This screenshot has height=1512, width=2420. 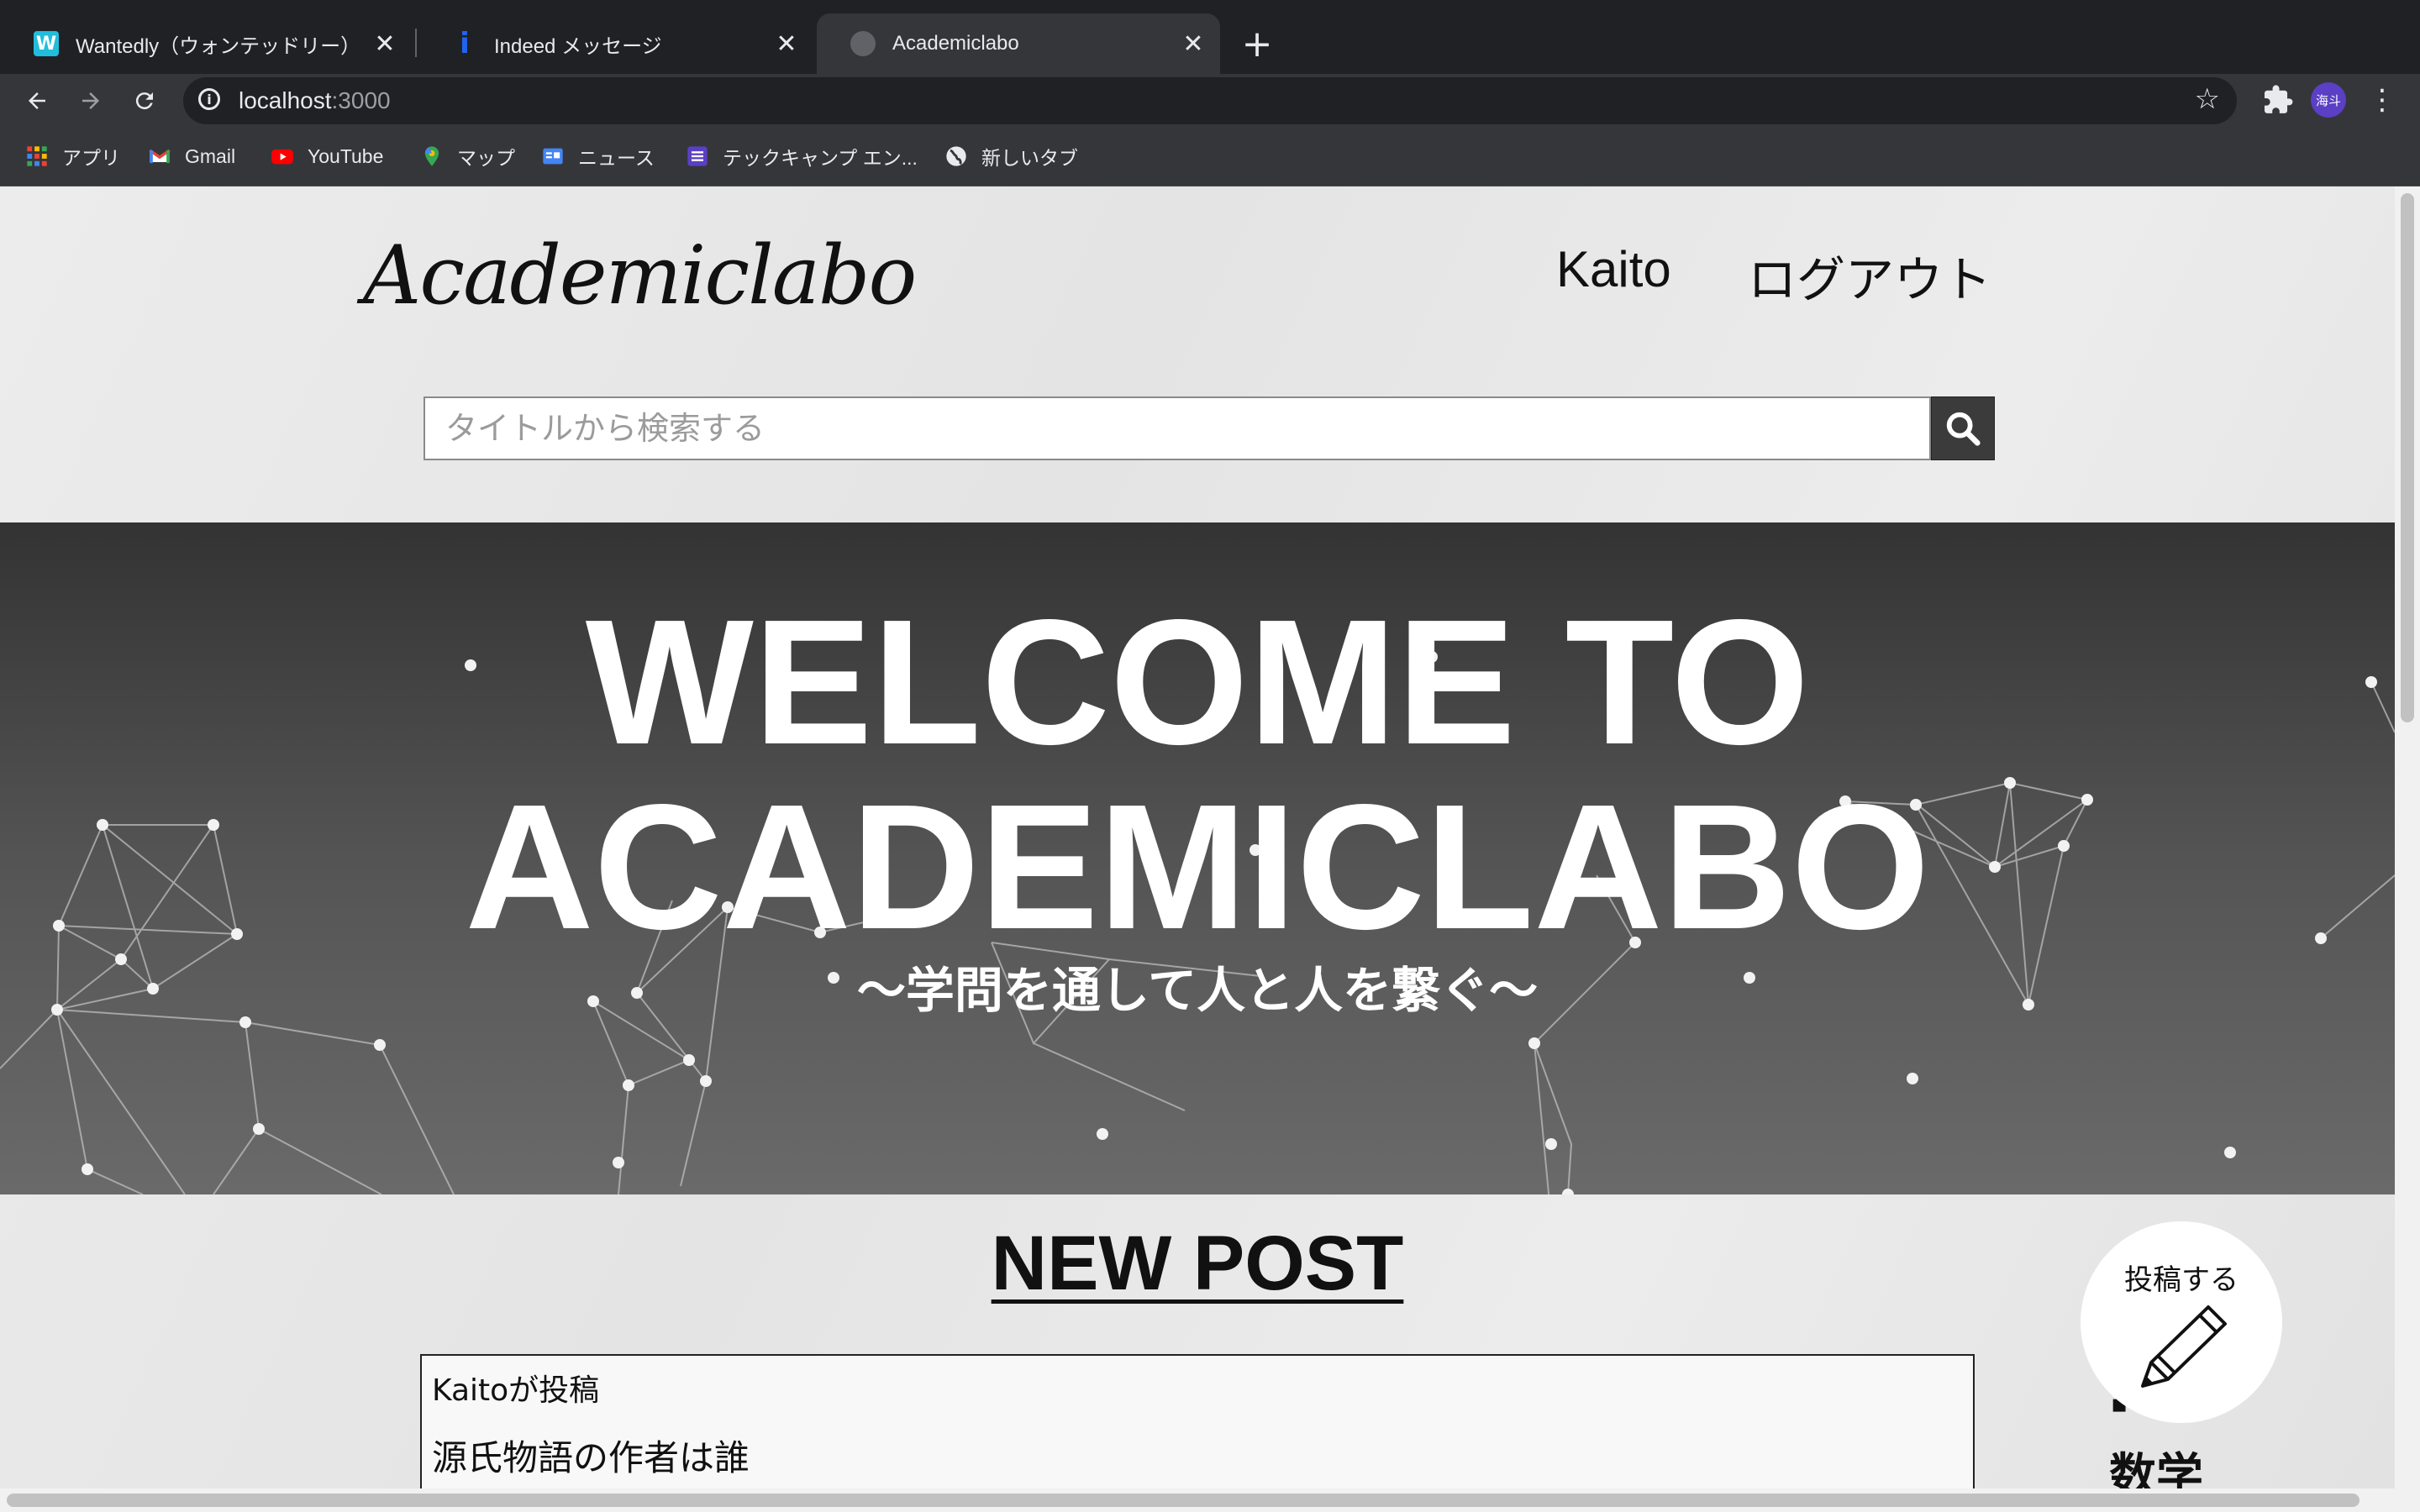 What do you see at coordinates (432, 156) in the screenshot?
I see `maps-icon` at bounding box center [432, 156].